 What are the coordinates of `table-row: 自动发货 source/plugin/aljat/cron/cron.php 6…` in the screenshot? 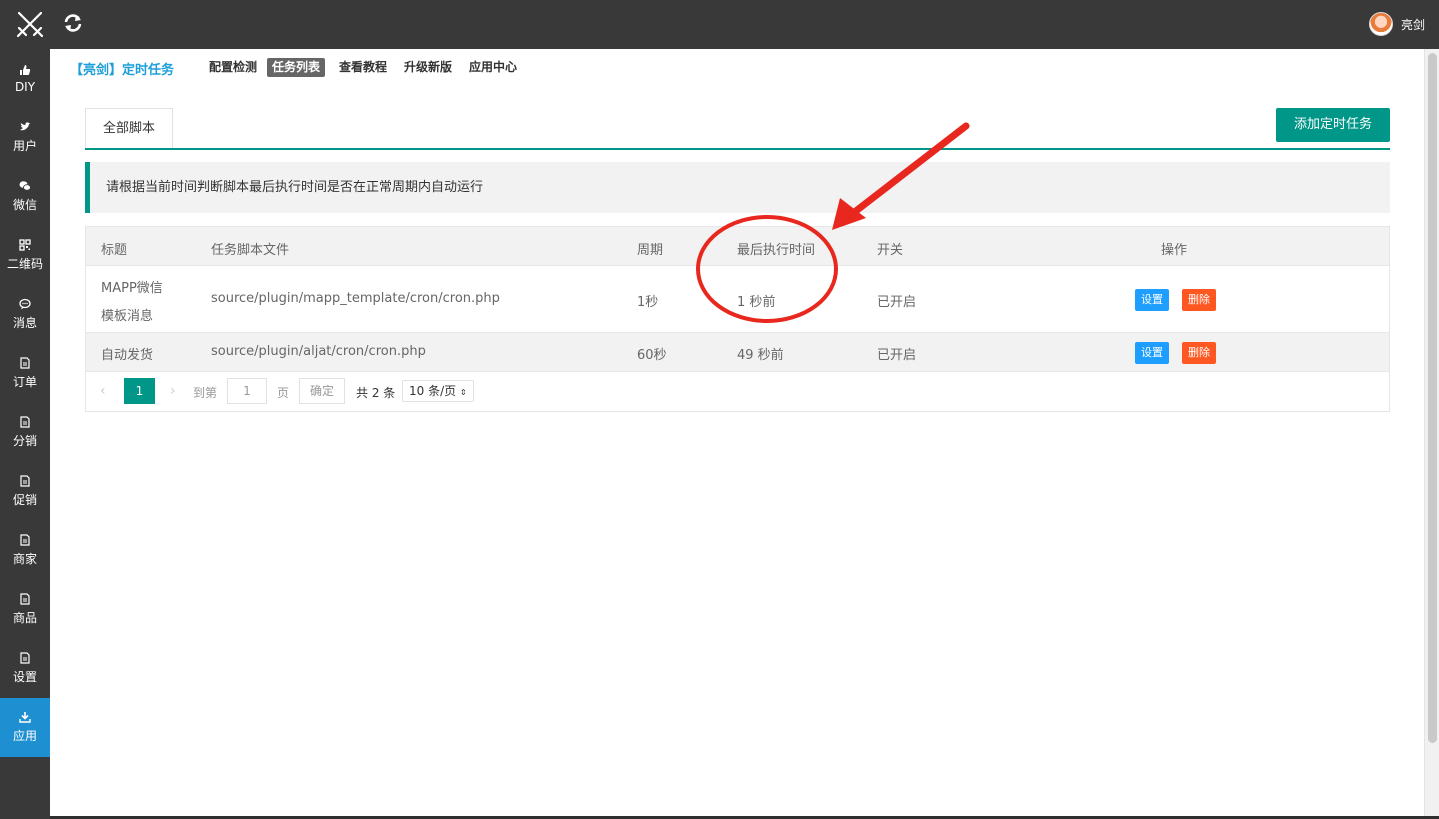 It's located at (737, 352).